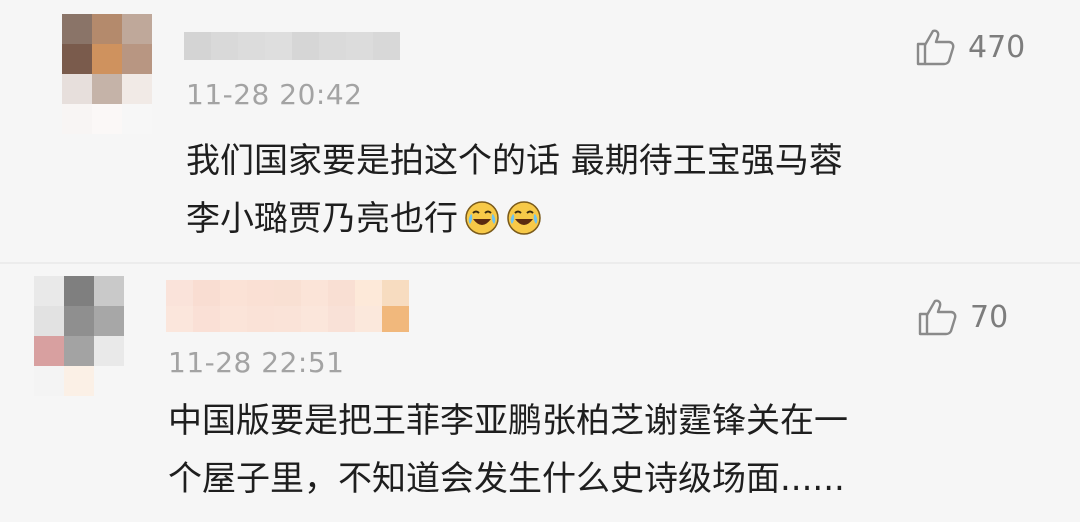  I want to click on comment-text-line: 我们国家要是拍这个的话 最期待王宝强马蓉, so click(514, 161).